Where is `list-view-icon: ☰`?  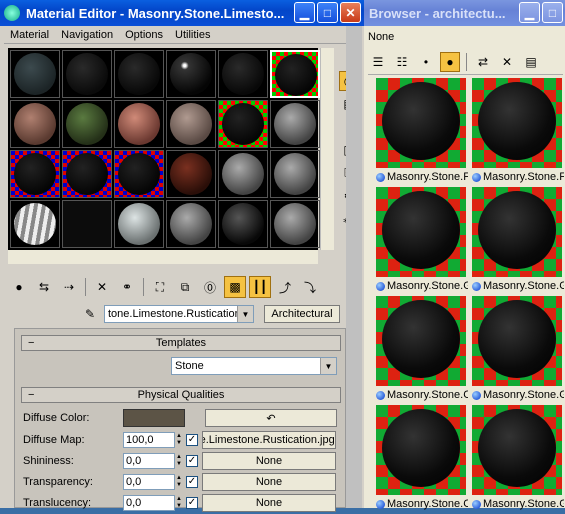 list-view-icon: ☰ is located at coordinates (378, 62).